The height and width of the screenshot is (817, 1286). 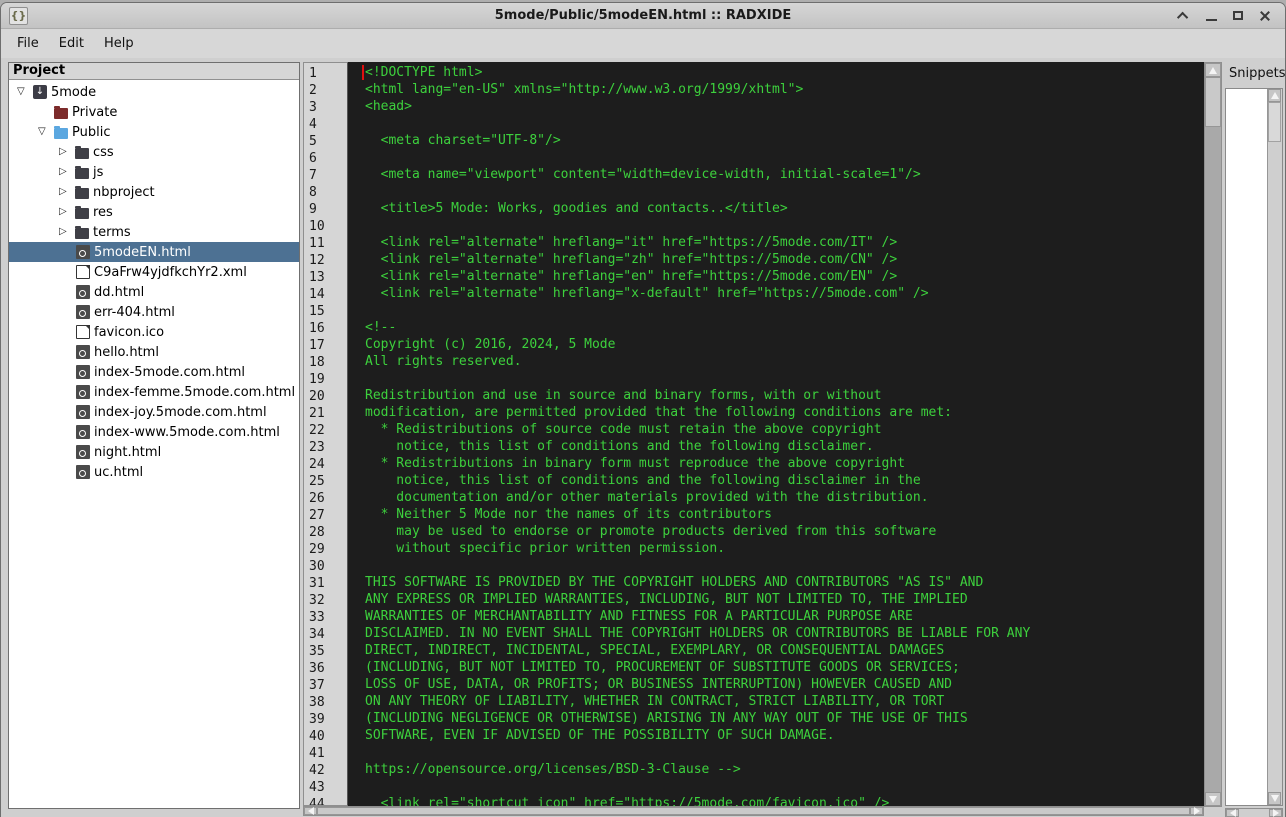 What do you see at coordinates (1254, 812) in the screenshot?
I see `snippets-horizontal-scrollbar` at bounding box center [1254, 812].